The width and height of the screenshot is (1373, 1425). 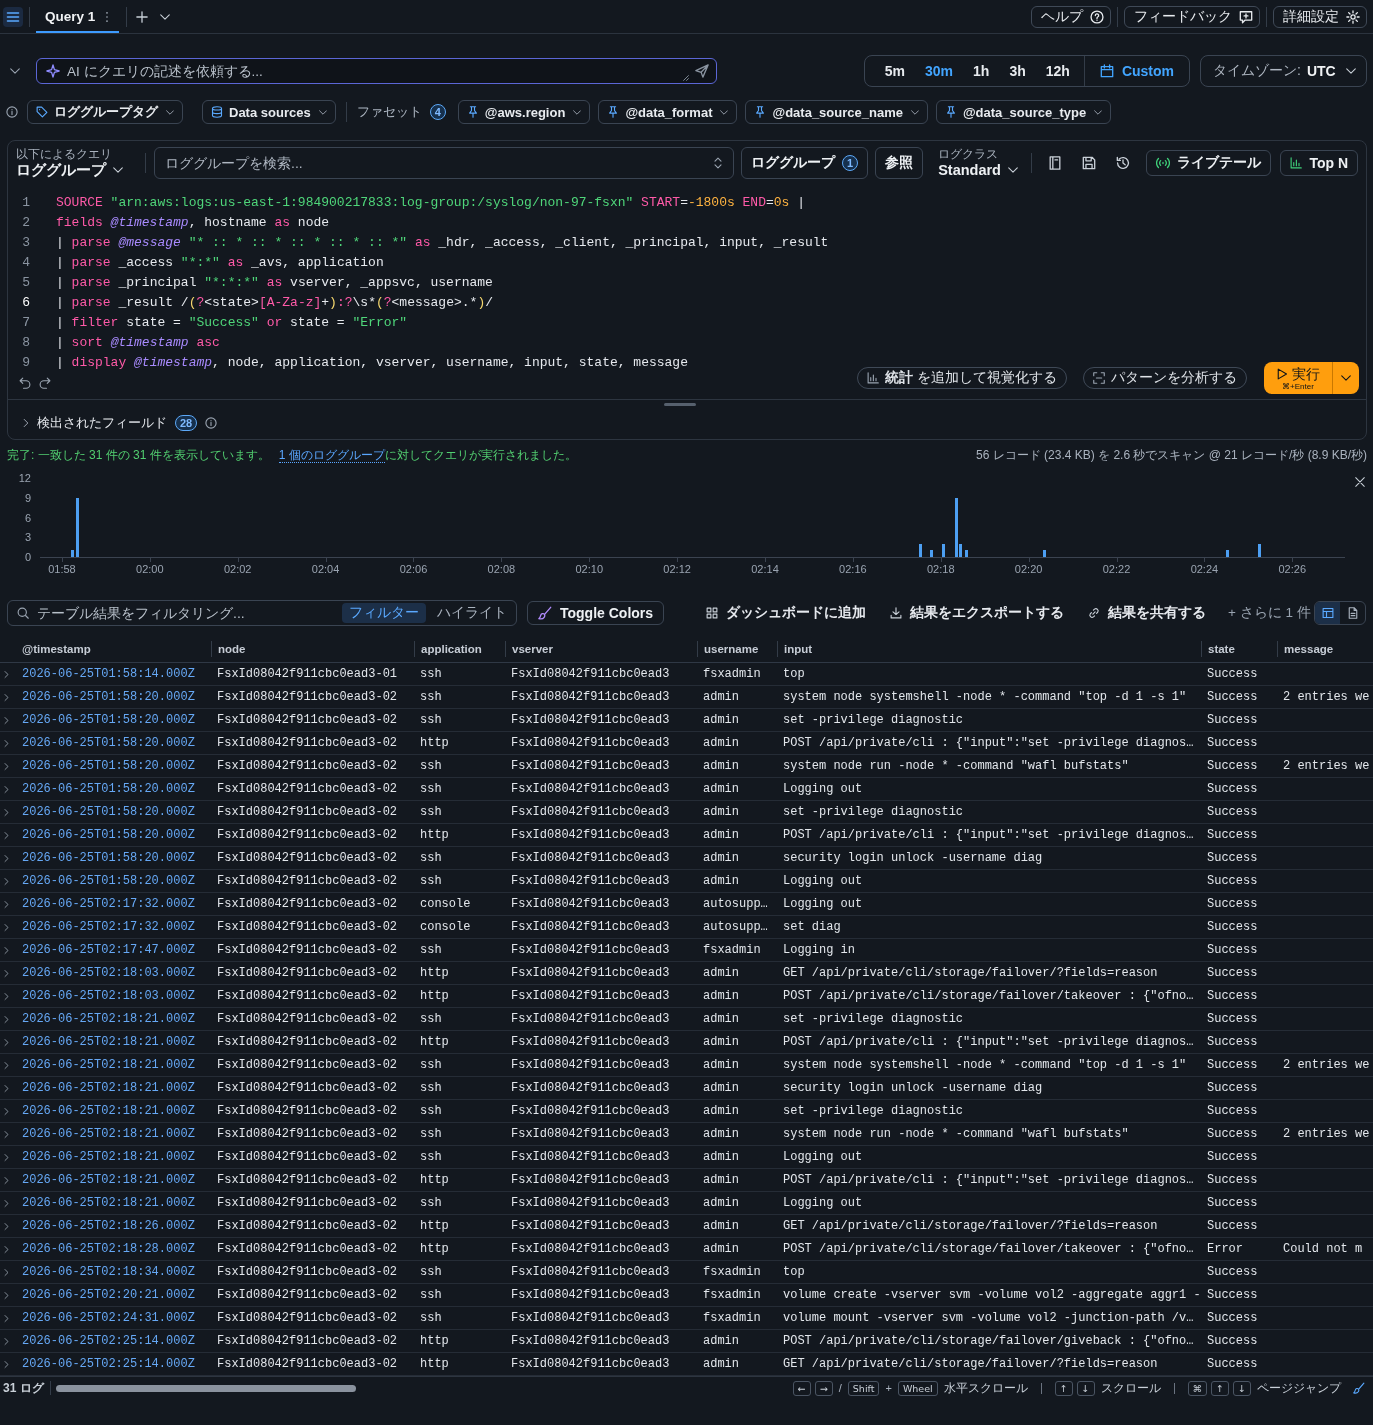 What do you see at coordinates (331, 455) in the screenshot?
I see `log-group-link: 1 個のロググループ` at bounding box center [331, 455].